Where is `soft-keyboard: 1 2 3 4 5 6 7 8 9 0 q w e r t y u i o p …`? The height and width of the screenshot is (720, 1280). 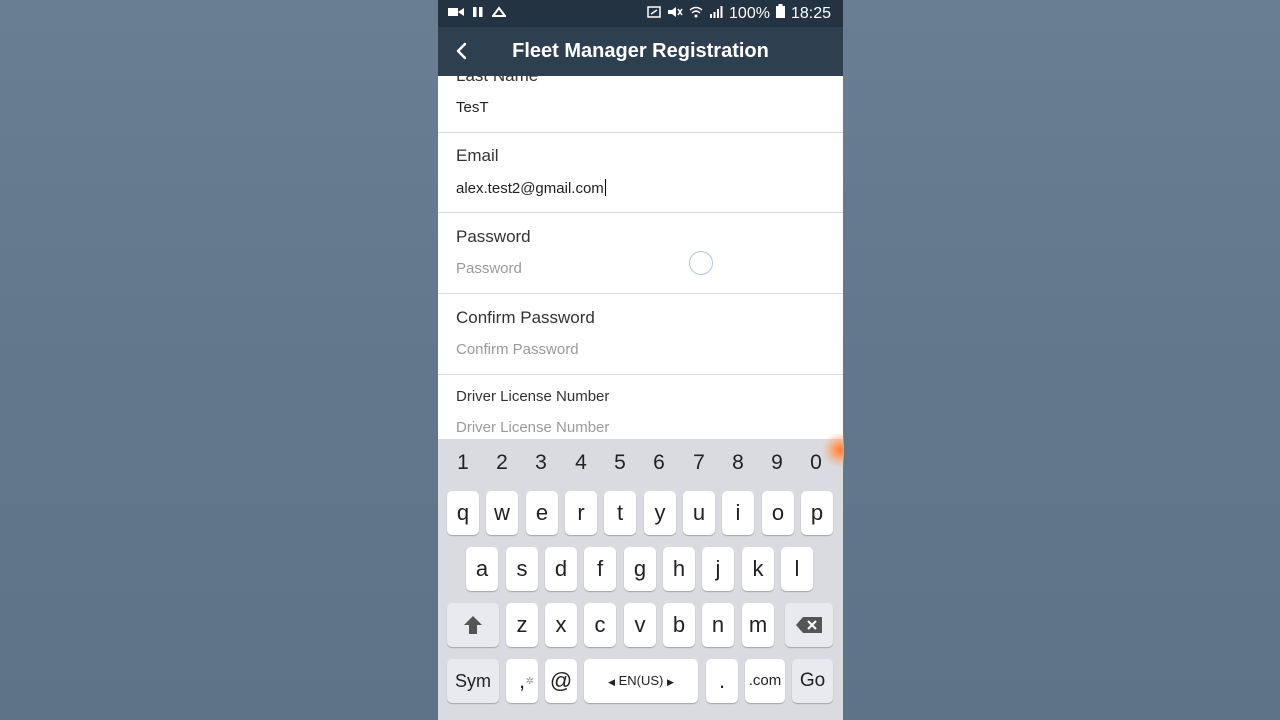
soft-keyboard: 1 2 3 4 5 6 7 8 9 0 q w e r t y u i o p … is located at coordinates (640, 579).